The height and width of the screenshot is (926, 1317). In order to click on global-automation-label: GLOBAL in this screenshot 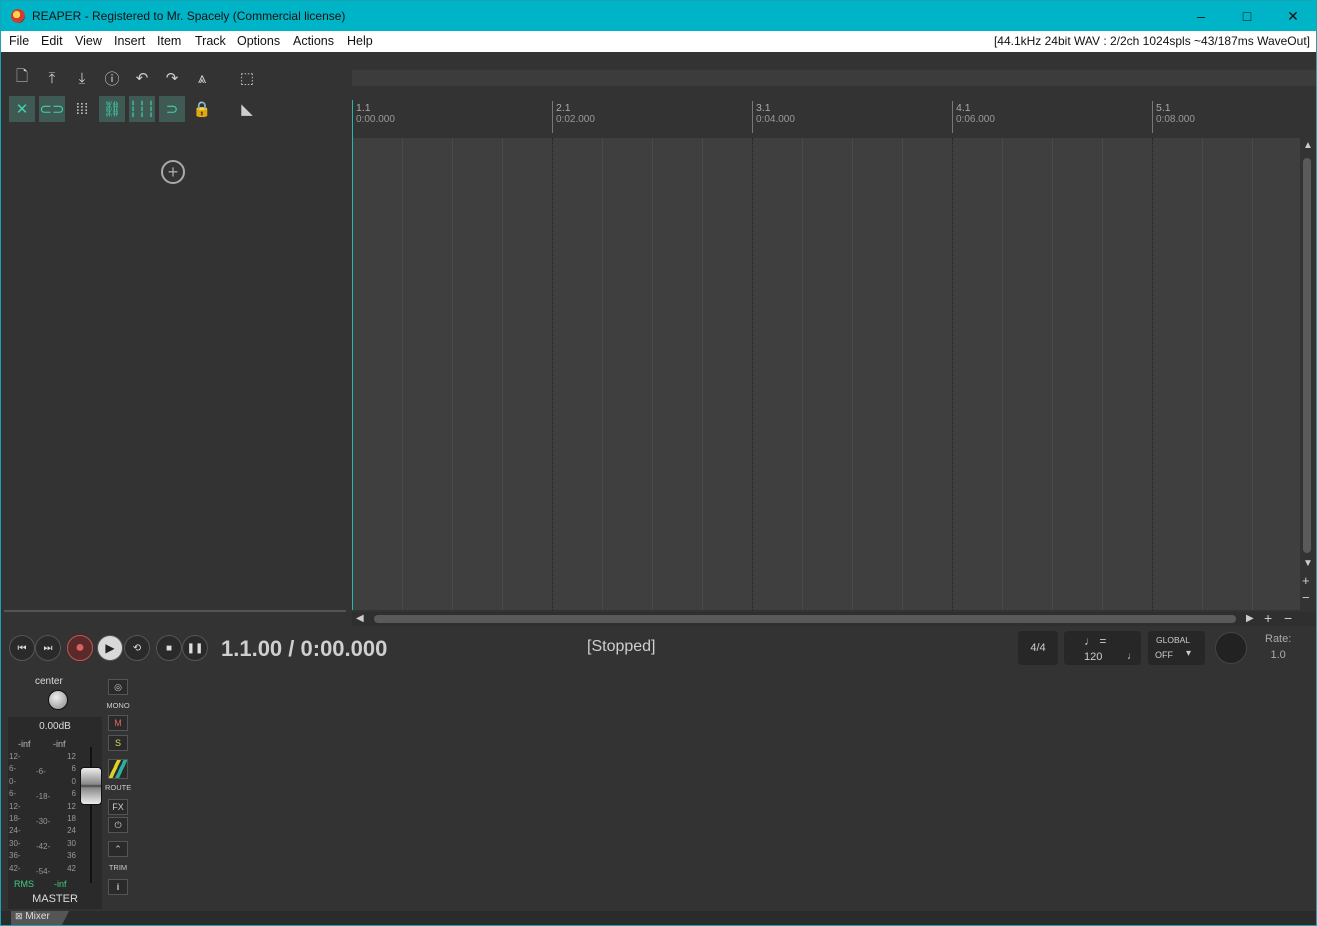, I will do `click(1173, 640)`.